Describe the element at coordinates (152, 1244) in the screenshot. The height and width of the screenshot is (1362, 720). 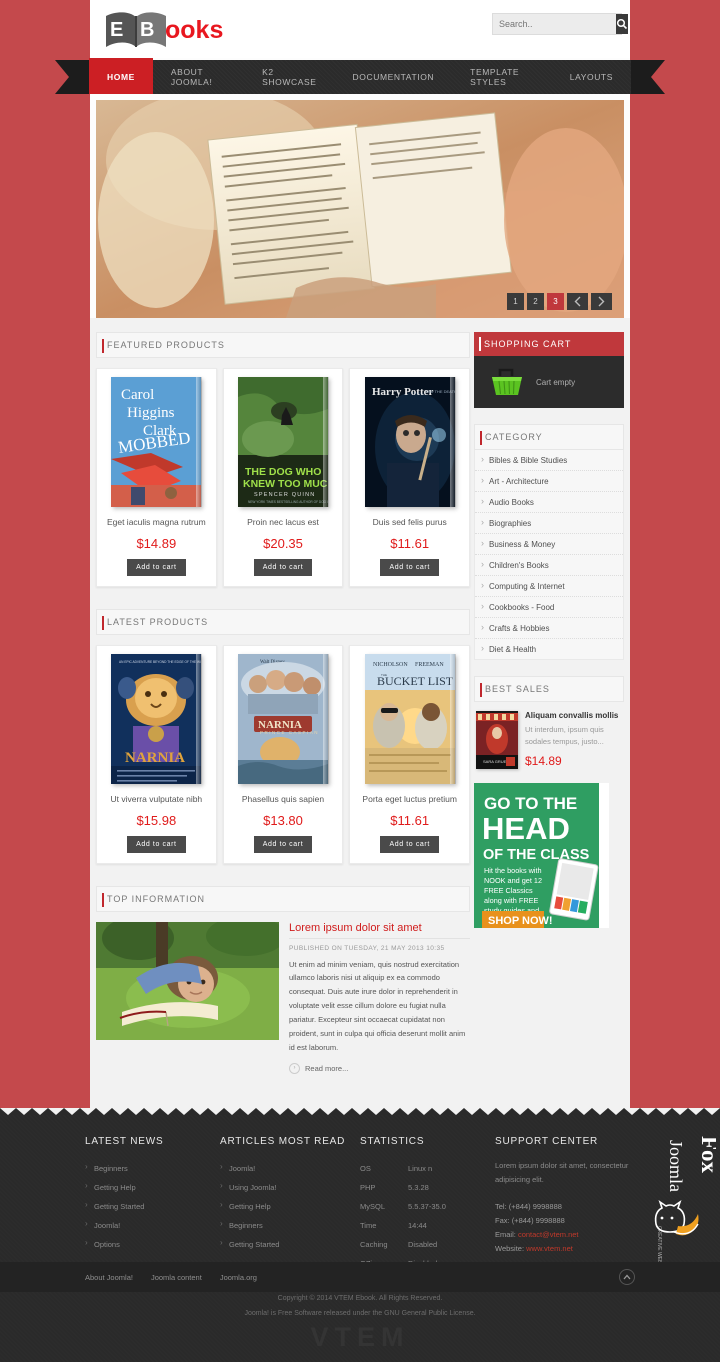
I see `footer-link: Options` at that location.